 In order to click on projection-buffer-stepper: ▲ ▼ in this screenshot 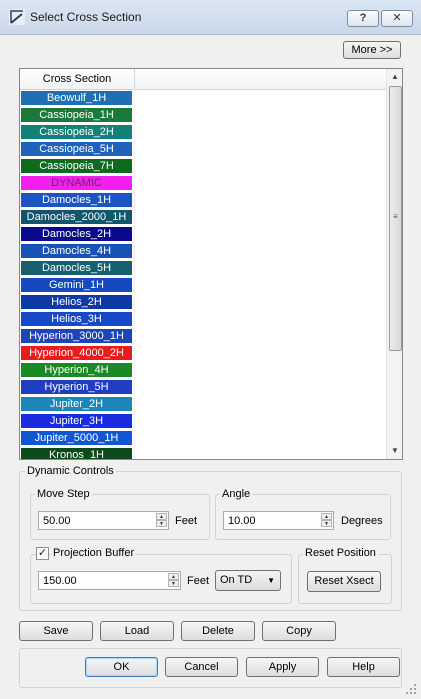, I will do `click(173, 580)`.